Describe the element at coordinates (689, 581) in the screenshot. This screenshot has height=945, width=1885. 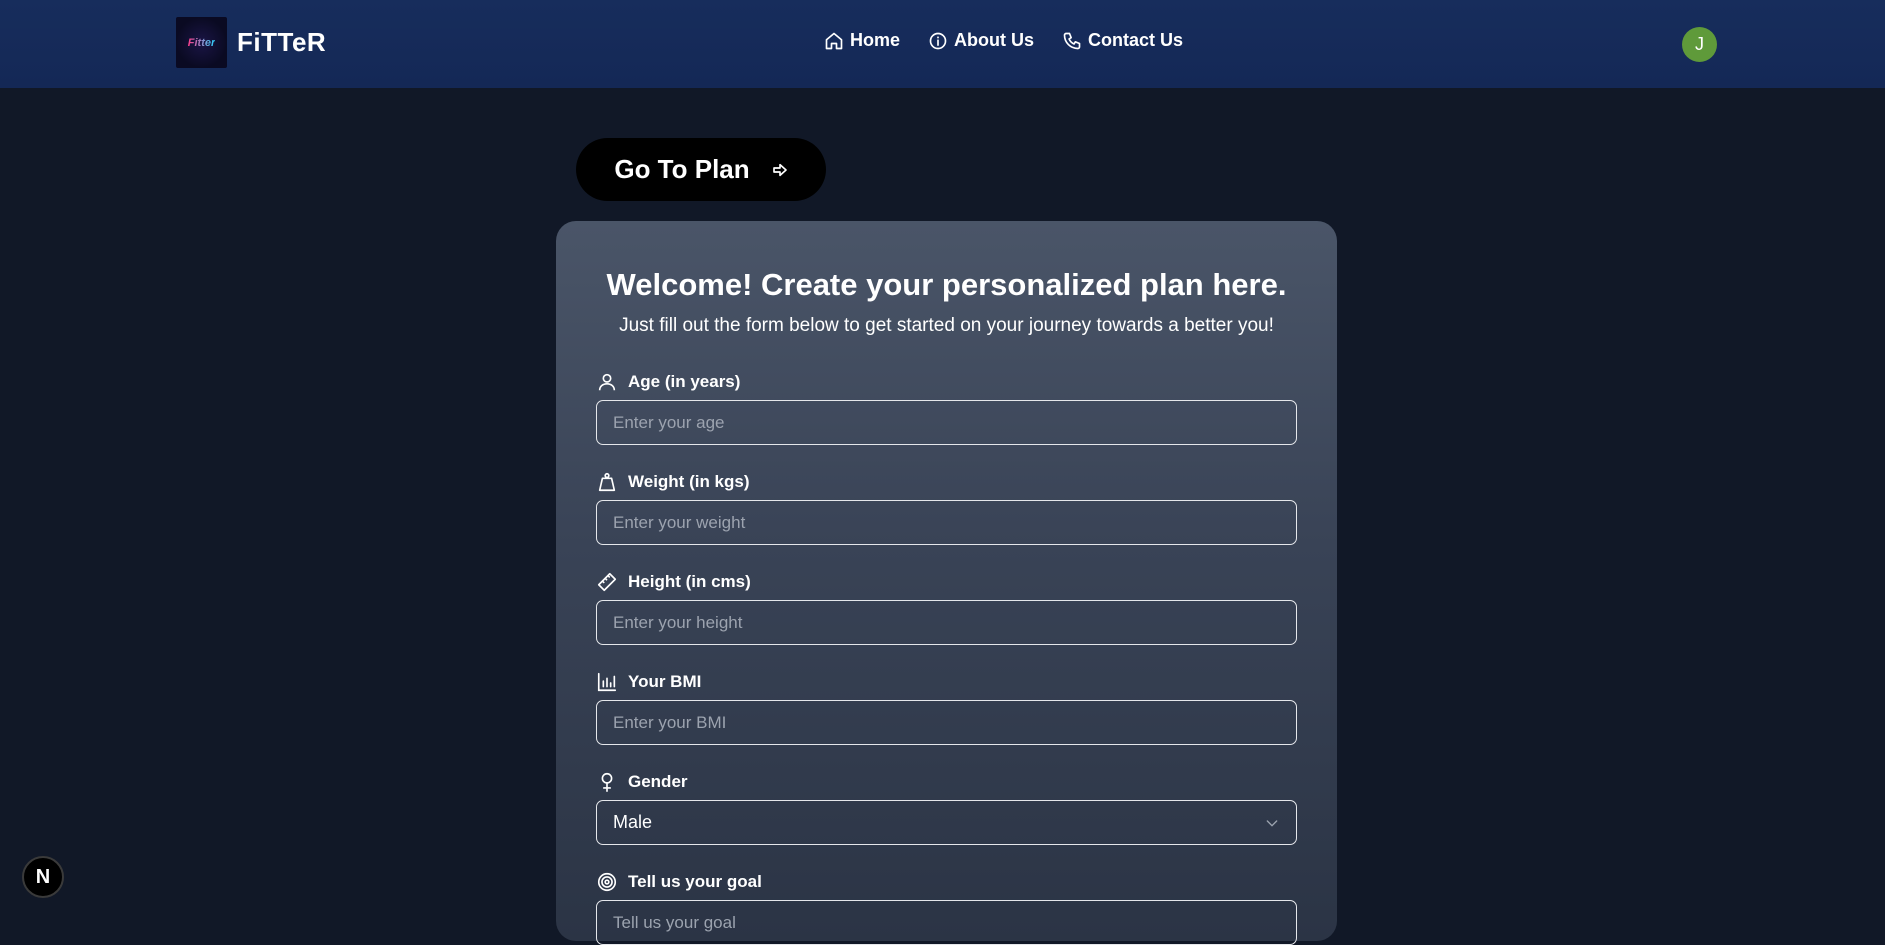
I see `height-label-text: Height (in cms)` at that location.